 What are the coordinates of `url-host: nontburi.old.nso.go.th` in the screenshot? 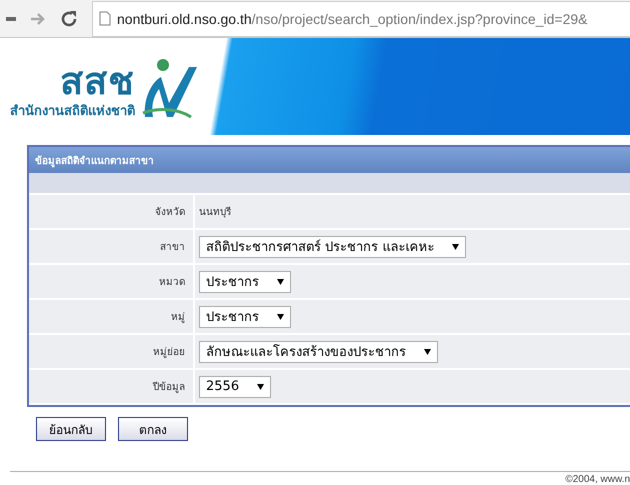 It's located at (184, 18).